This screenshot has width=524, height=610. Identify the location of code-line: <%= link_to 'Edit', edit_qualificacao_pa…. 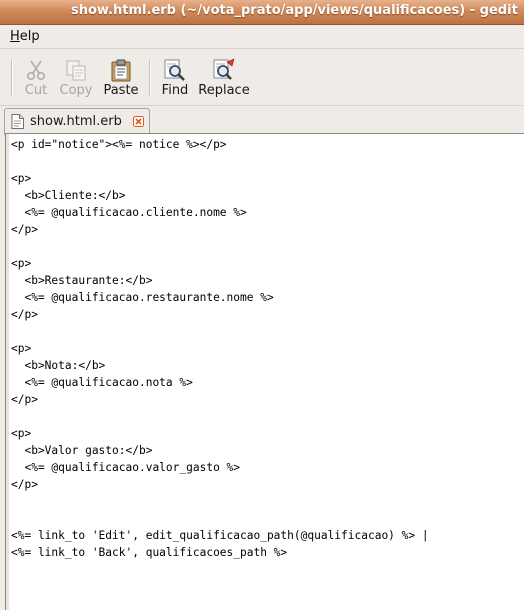
(220, 535).